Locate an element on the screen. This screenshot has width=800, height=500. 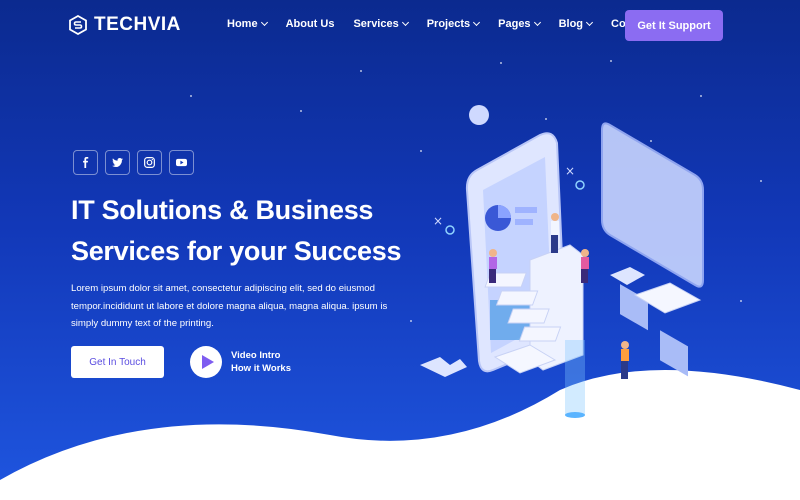
instagram-icon is located at coordinates (149, 162).